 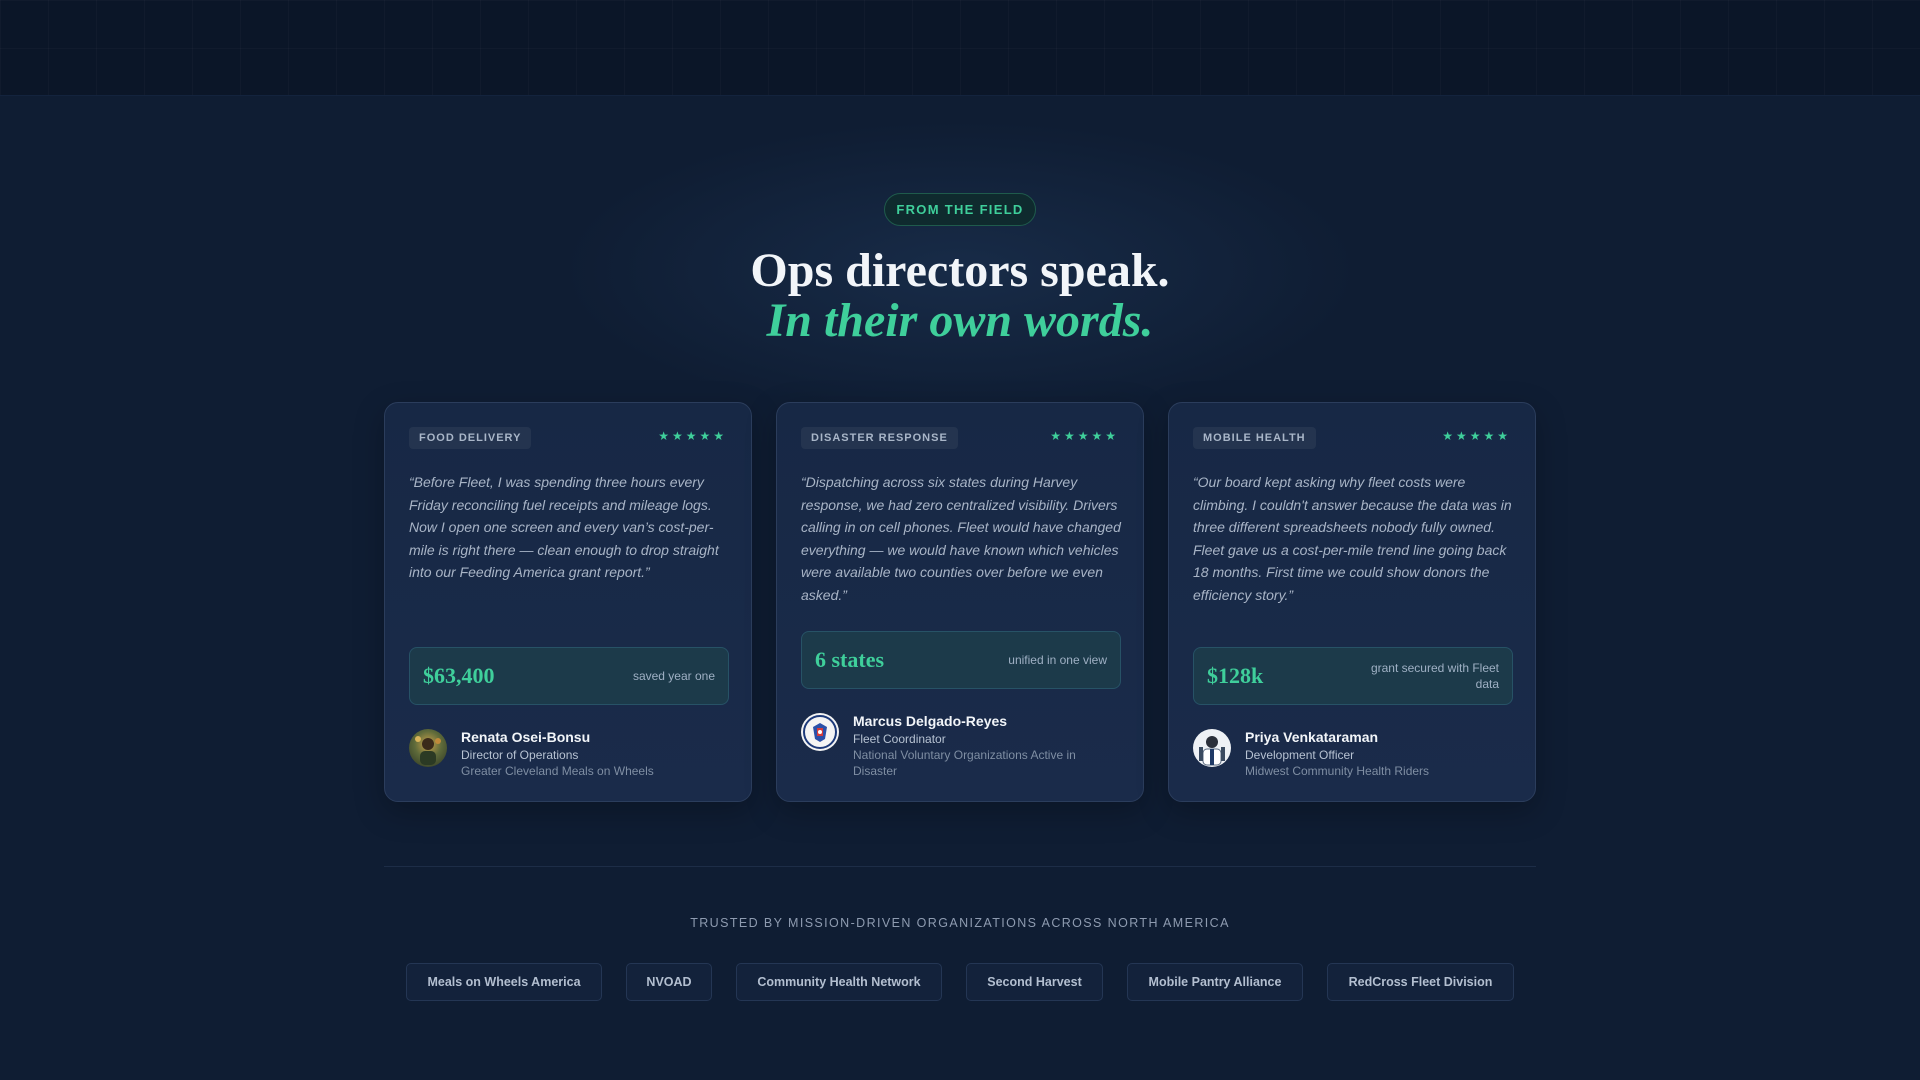 What do you see at coordinates (930, 721) in the screenshot?
I see `author-name: Marcus Delgado-Reyes` at bounding box center [930, 721].